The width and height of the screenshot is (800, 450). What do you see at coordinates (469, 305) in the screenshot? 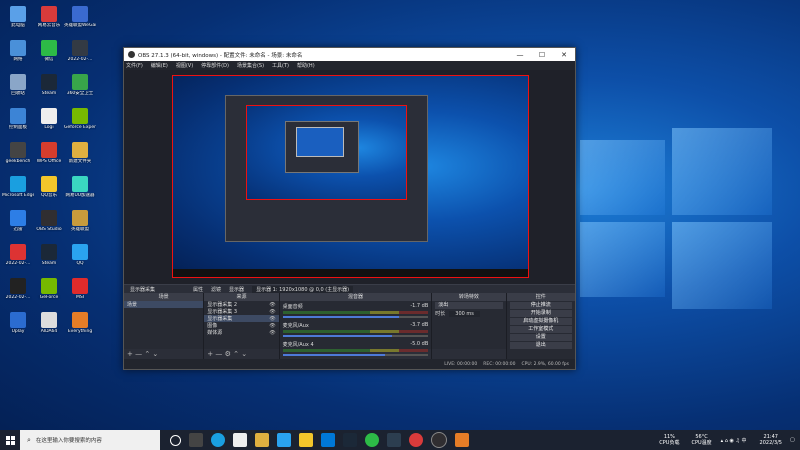
I see `transition-select: 淡出` at bounding box center [469, 305].